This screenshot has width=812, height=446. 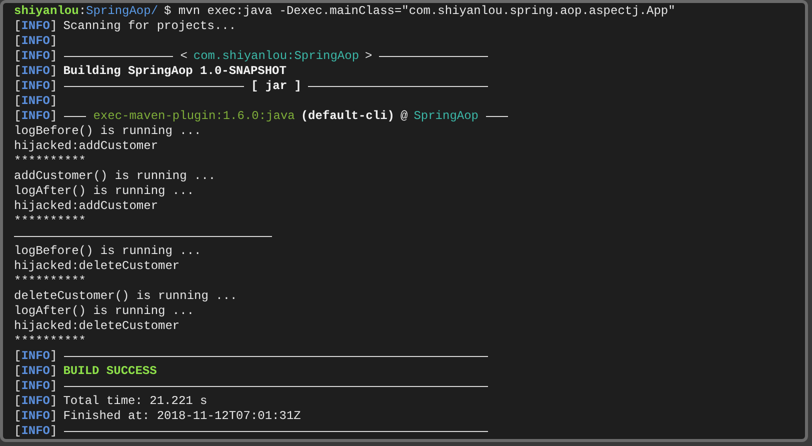 I want to click on log-message: >, so click(x=369, y=56).